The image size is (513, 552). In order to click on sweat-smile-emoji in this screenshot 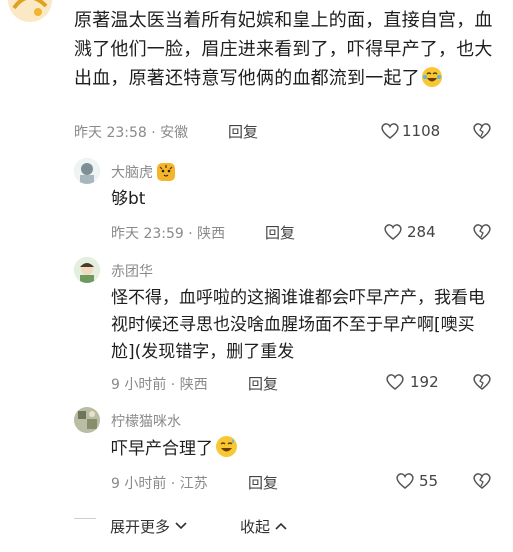, I will do `click(226, 446)`.